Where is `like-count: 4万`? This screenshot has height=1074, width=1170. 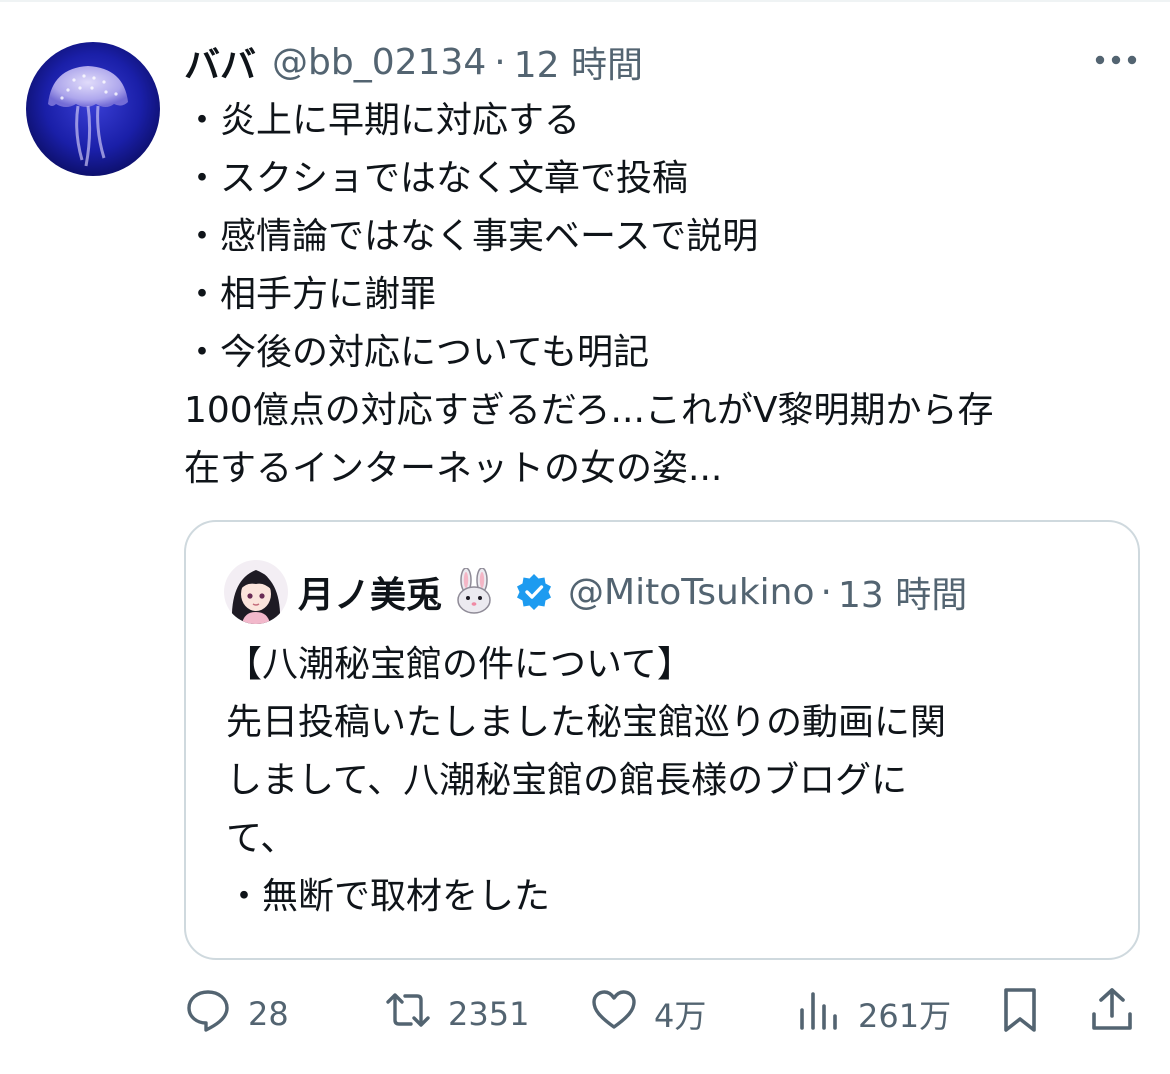
like-count: 4万 is located at coordinates (680, 1016).